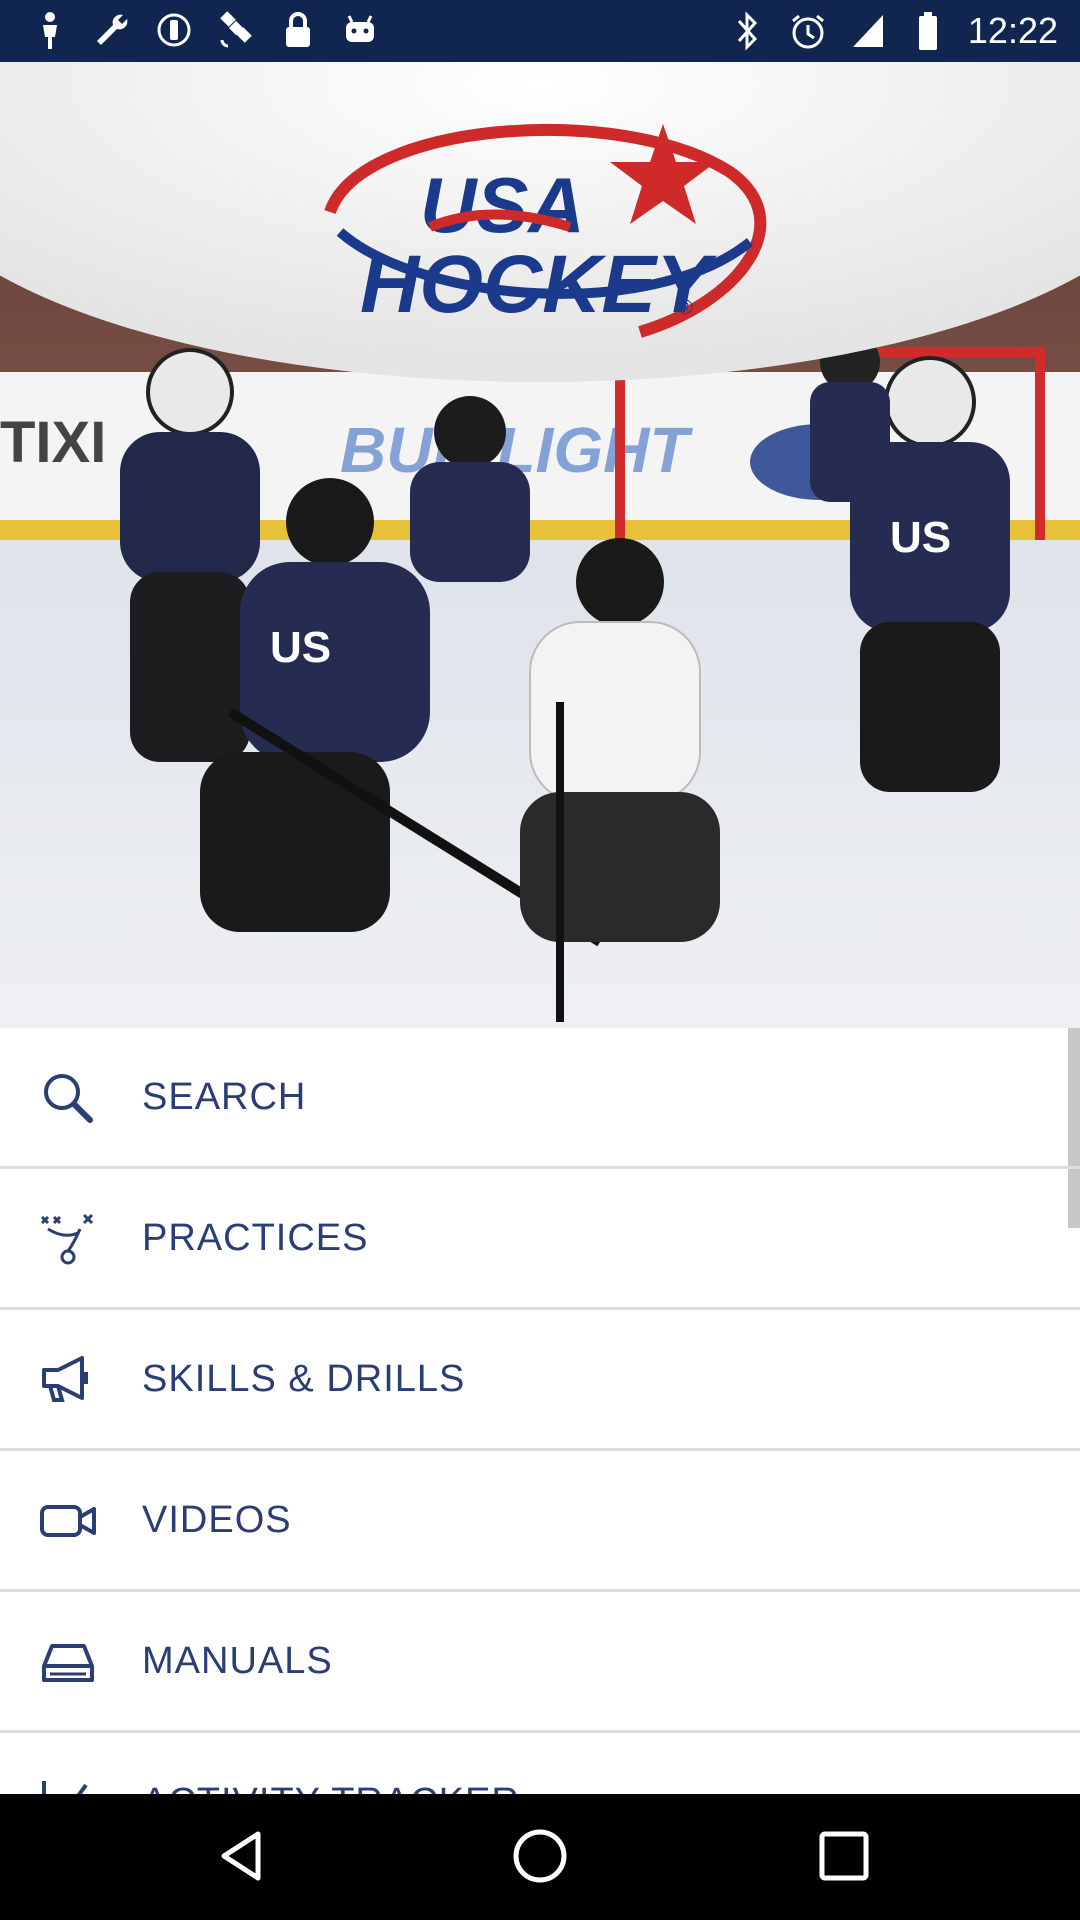 The image size is (1080, 1920). What do you see at coordinates (502, 205) in the screenshot?
I see `logo-usa-text: USA` at bounding box center [502, 205].